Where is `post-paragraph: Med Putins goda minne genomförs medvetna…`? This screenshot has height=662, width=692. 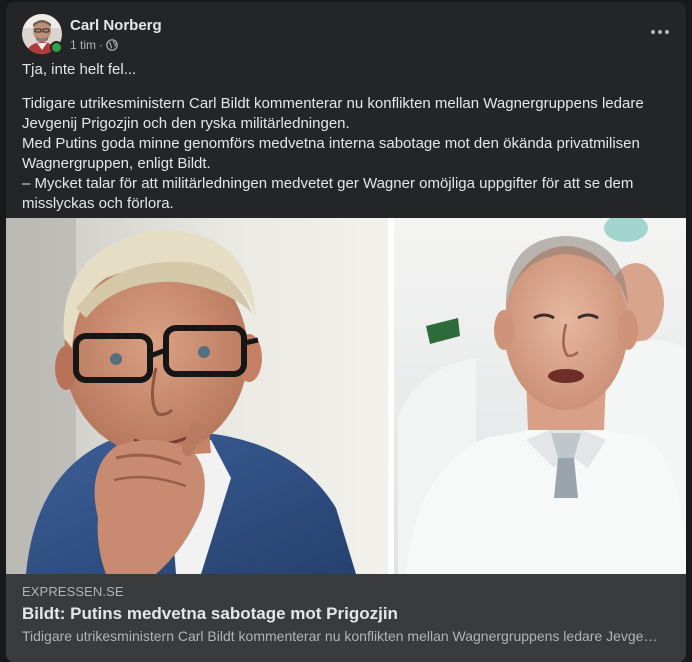 post-paragraph: Med Putins goda minne genomförs medvetna… is located at coordinates (331, 153).